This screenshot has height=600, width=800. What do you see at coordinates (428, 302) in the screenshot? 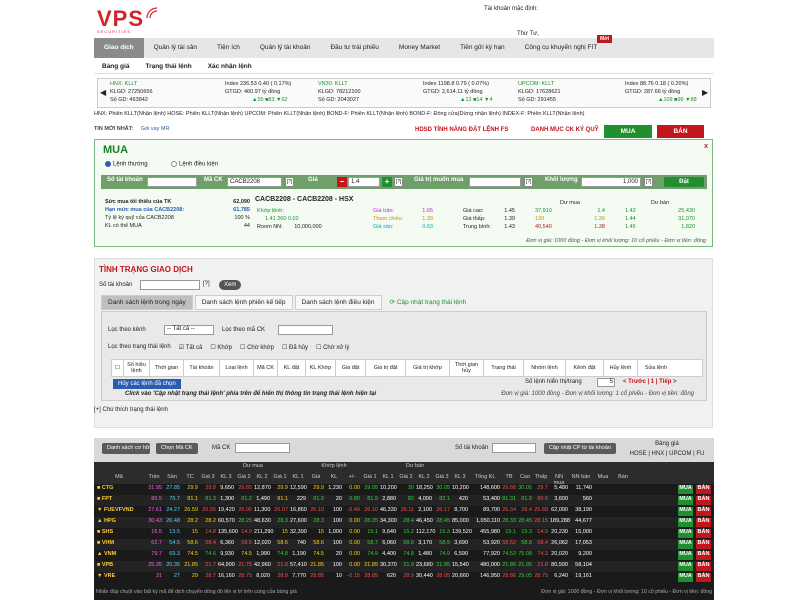
I see `refresh-status-link: ⟳ Cập nhật trạng thái lệnh` at bounding box center [428, 302].